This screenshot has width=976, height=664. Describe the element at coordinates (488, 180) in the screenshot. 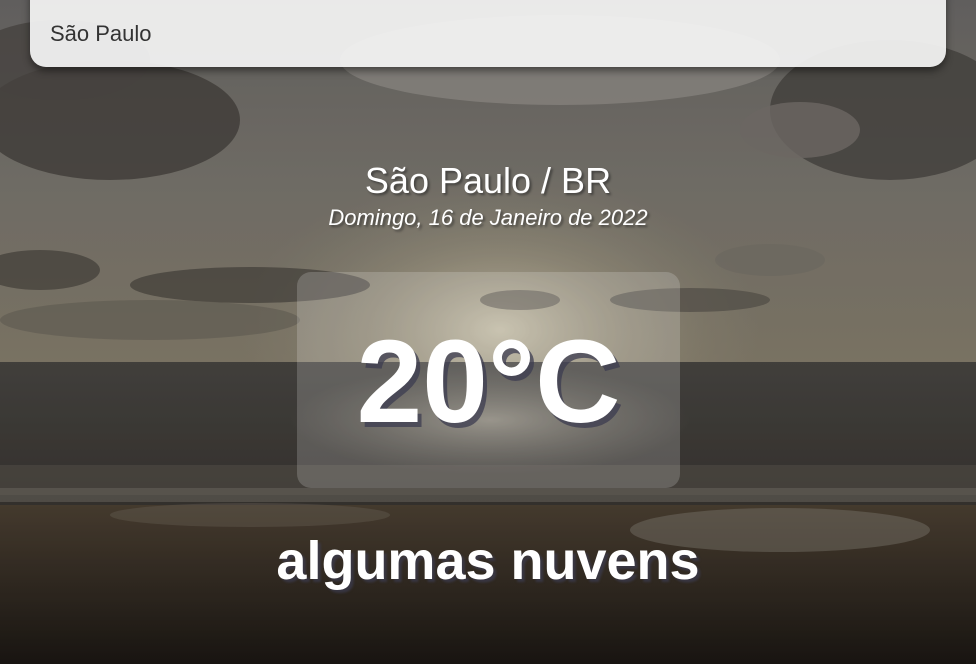

I see `location-label: São Paulo / BR` at that location.